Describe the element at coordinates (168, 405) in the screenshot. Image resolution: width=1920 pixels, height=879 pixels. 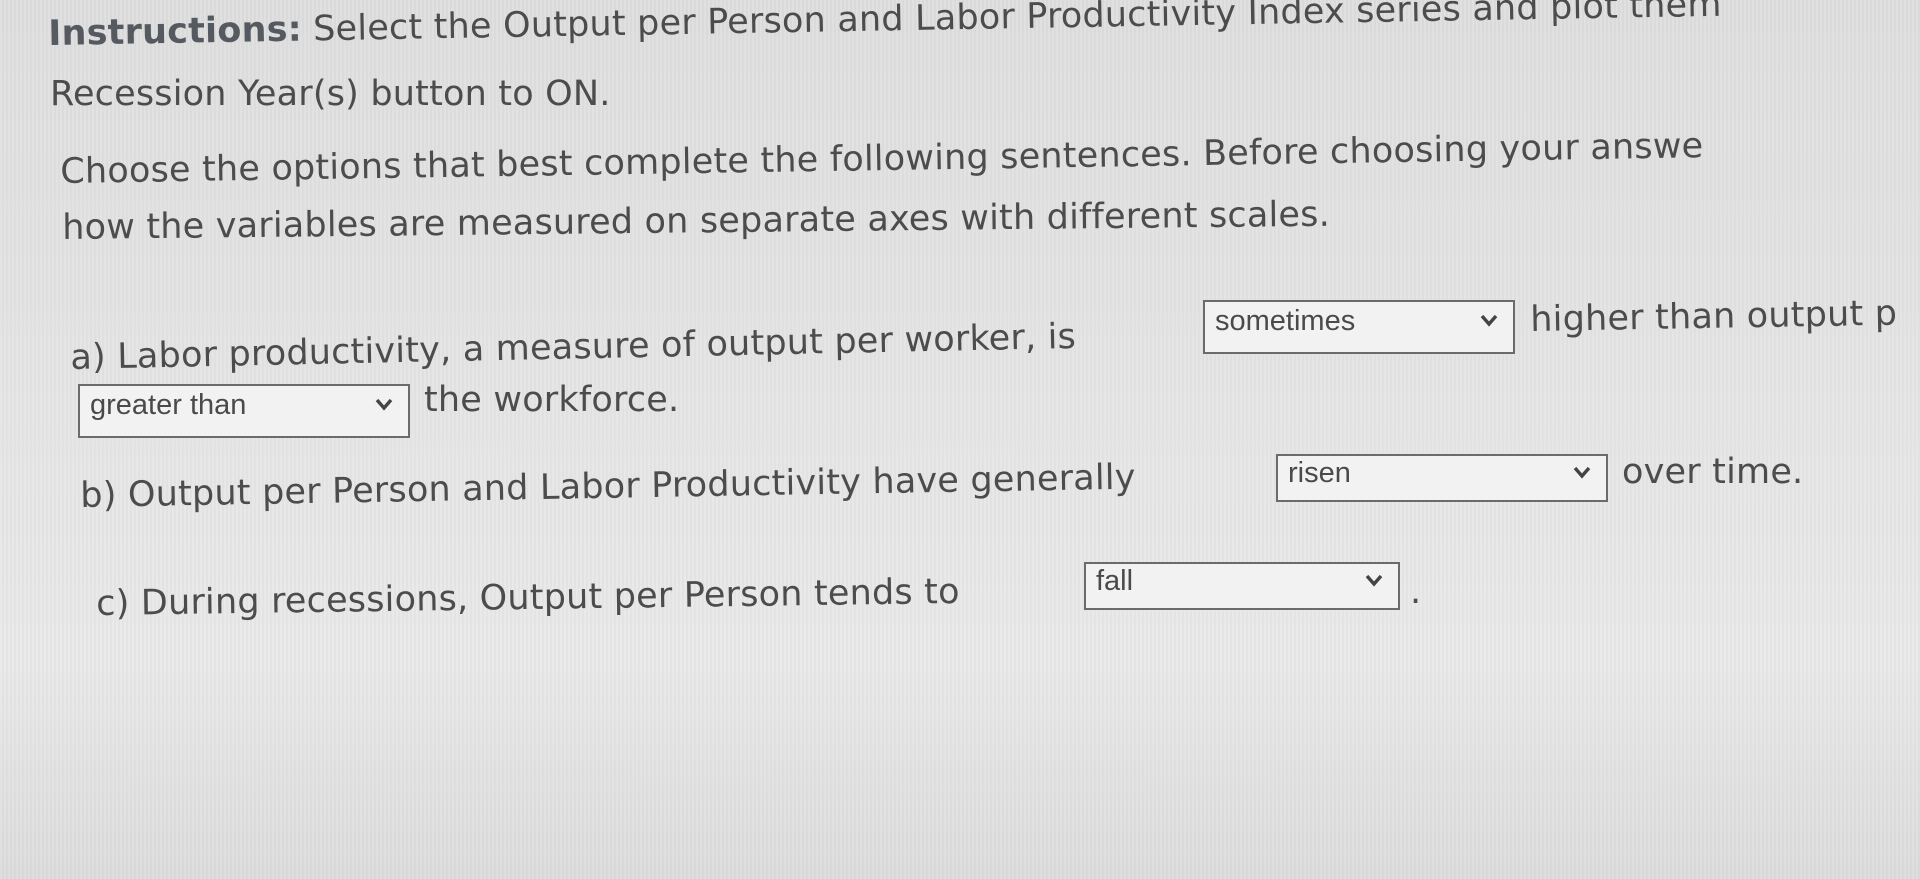
I see `question-a-dropdown-2-value: greater than` at that location.